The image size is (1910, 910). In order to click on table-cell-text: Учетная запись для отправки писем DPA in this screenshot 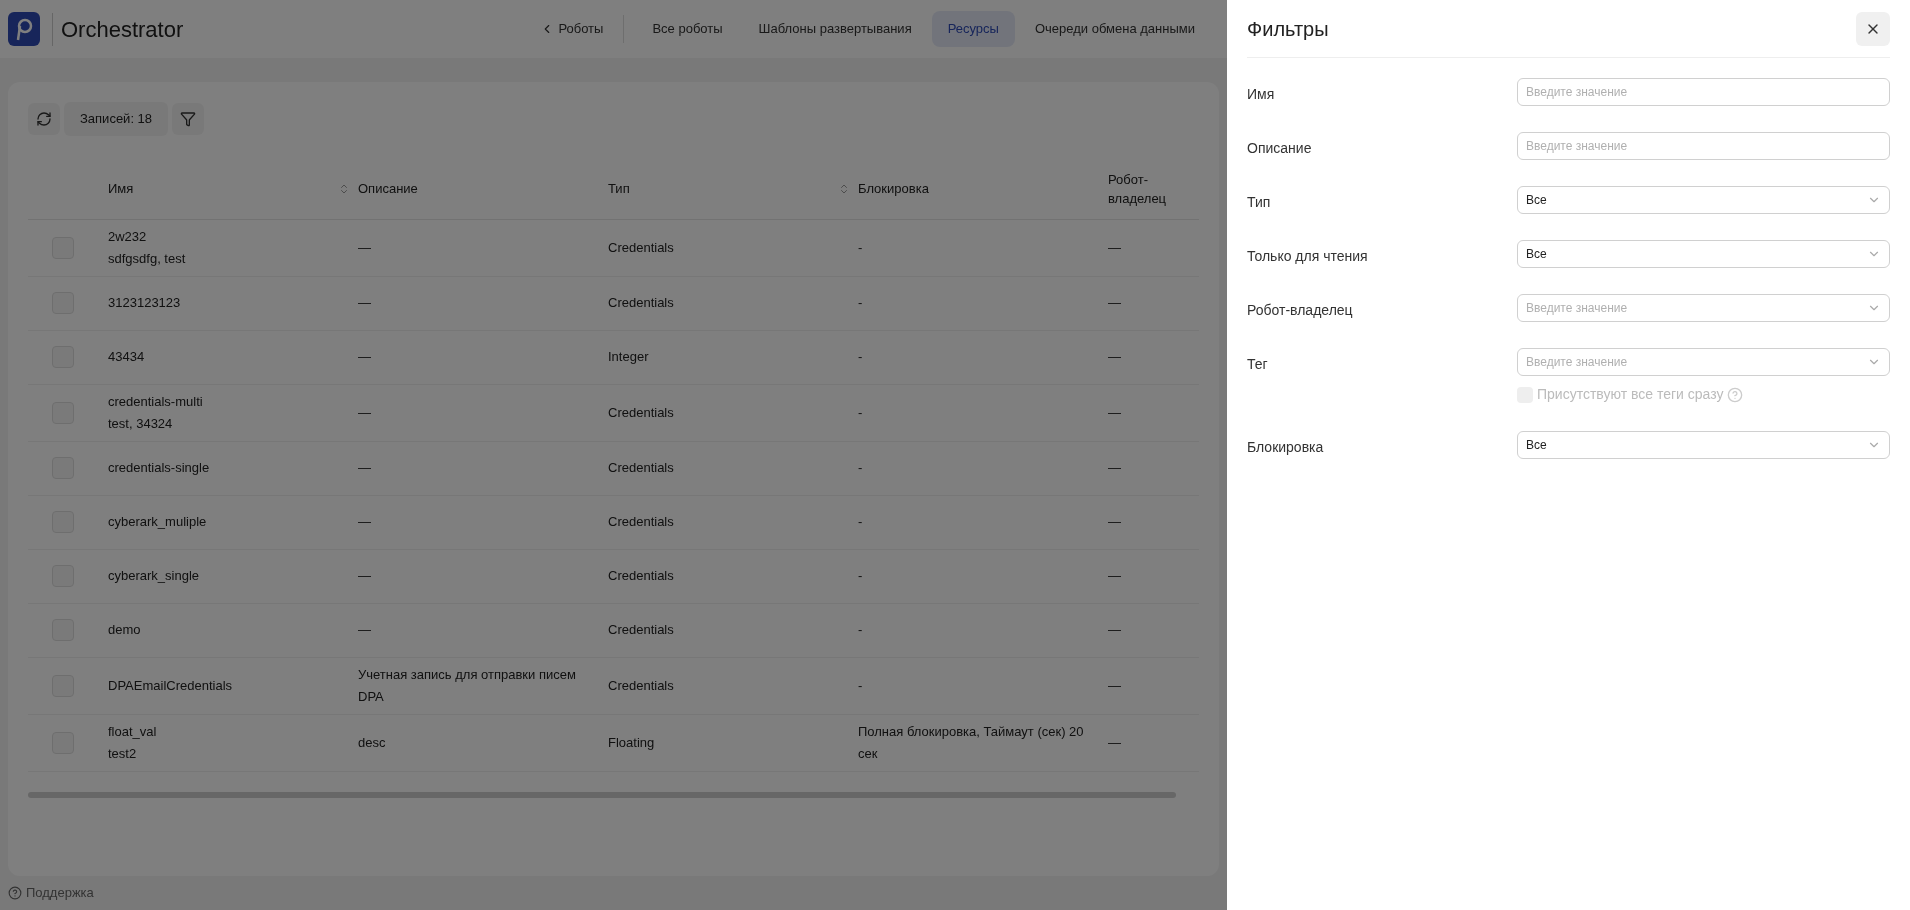, I will do `click(467, 685)`.